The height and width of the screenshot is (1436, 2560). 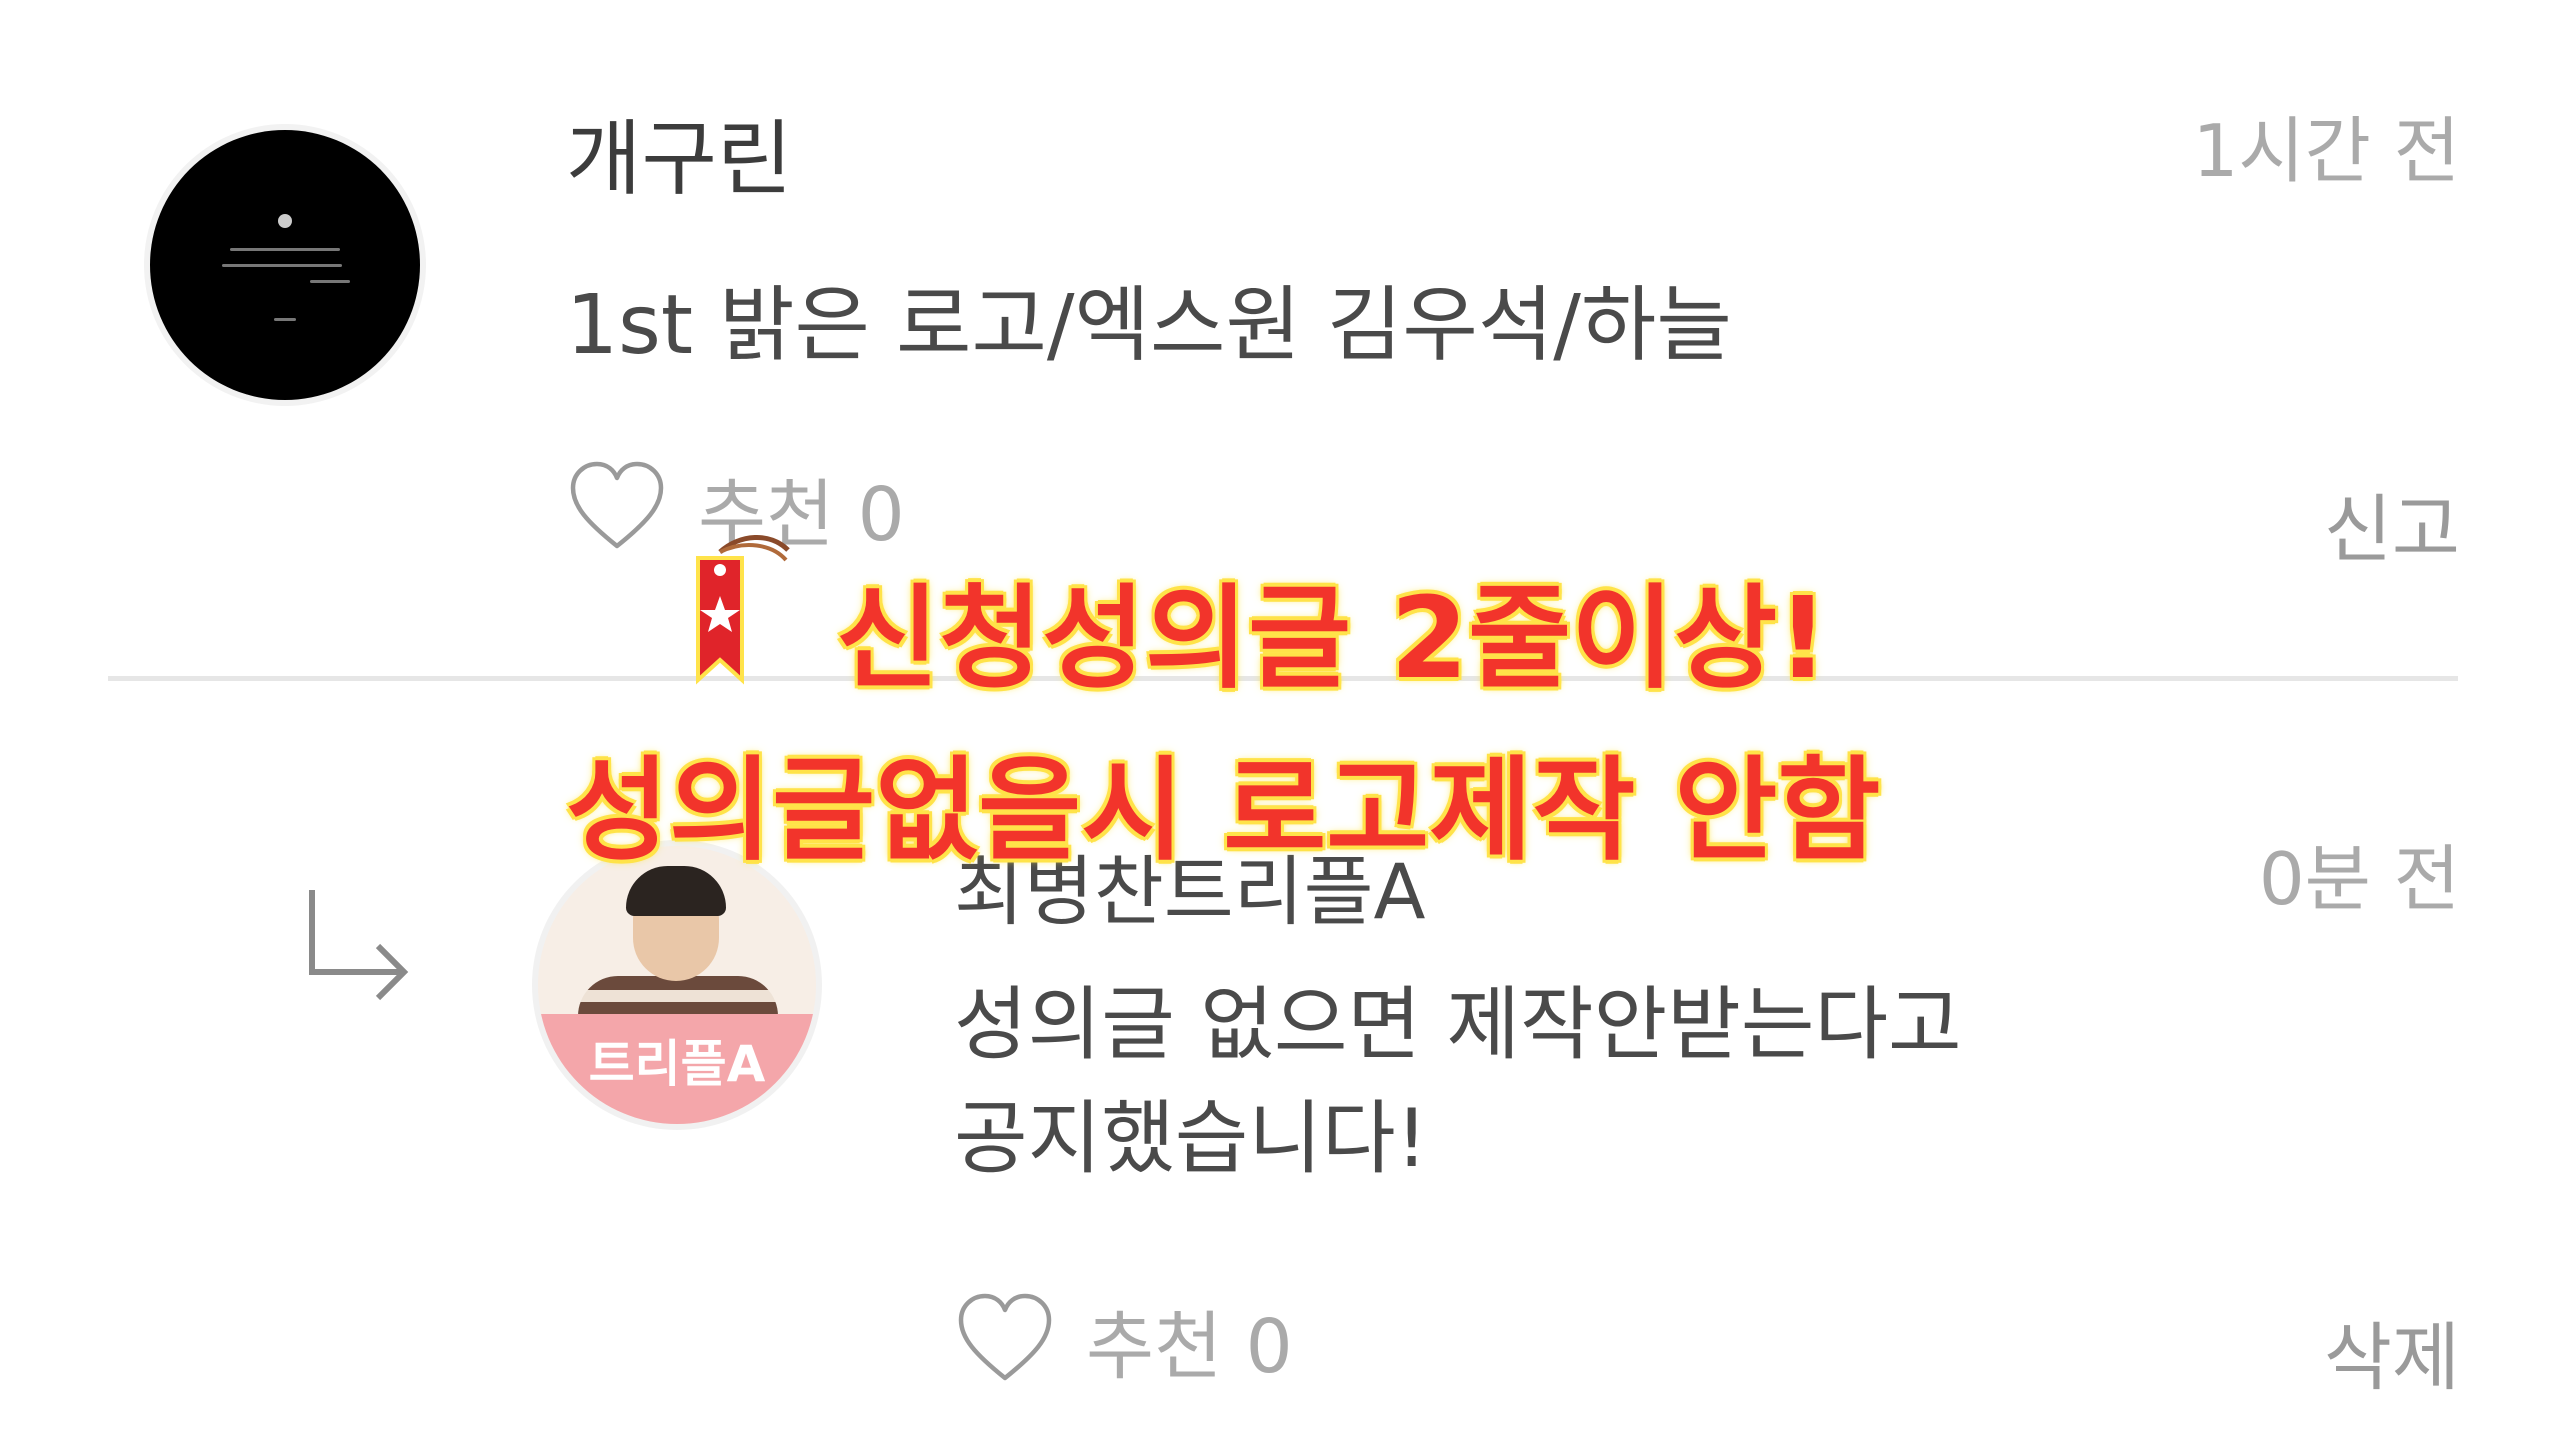 I want to click on comment-time: 1시간 전, so click(x=2326, y=151).